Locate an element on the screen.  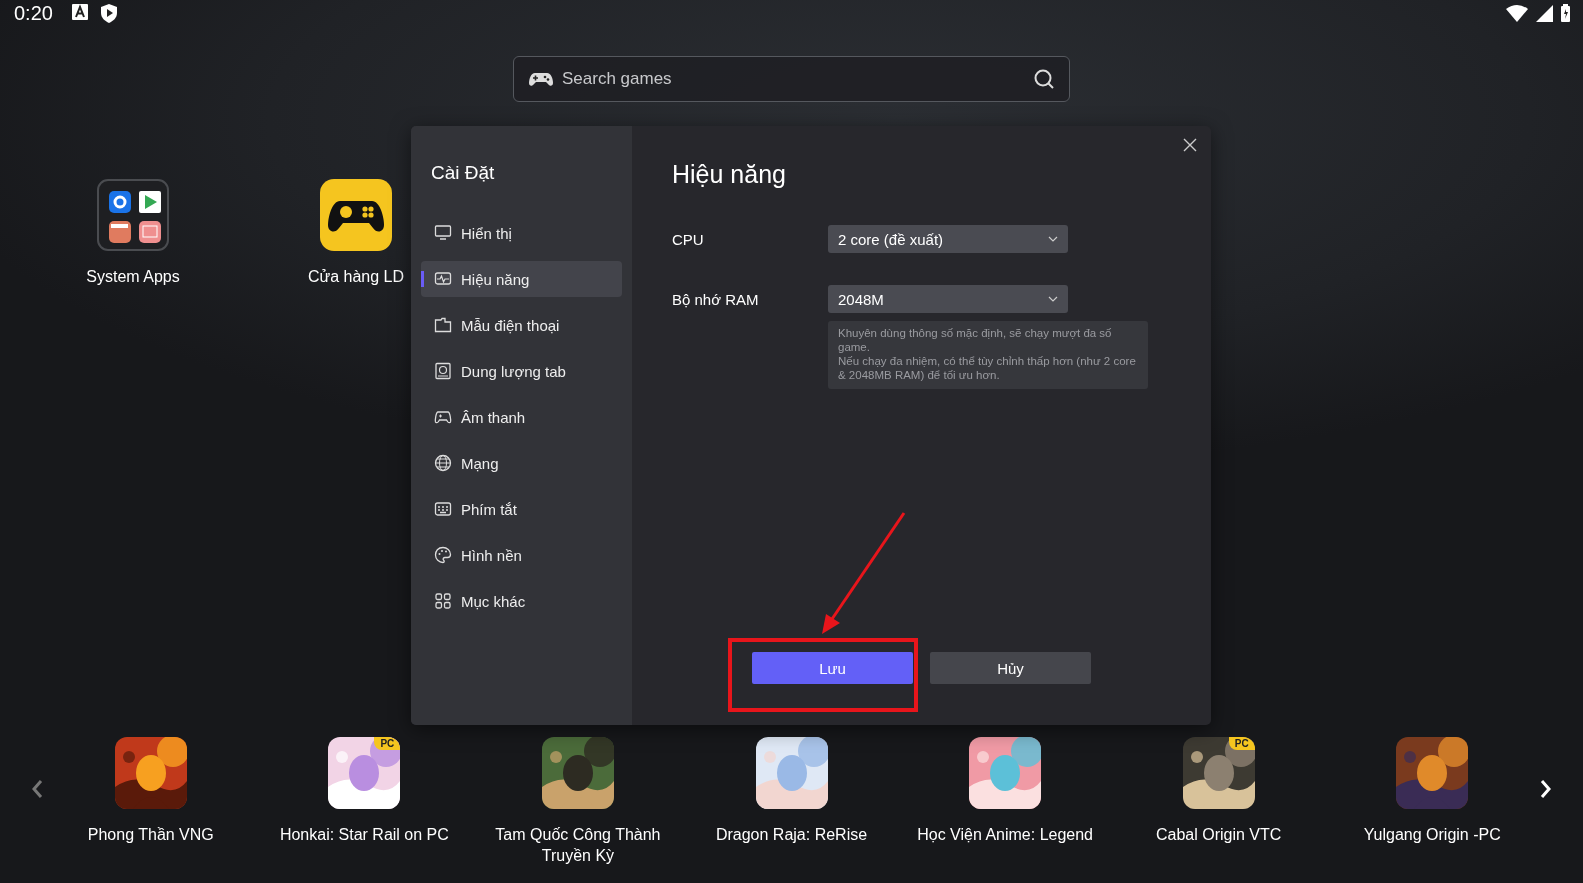
game-title: Tam Quốc Công Thành Truyền Kỳ is located at coordinates (577, 845).